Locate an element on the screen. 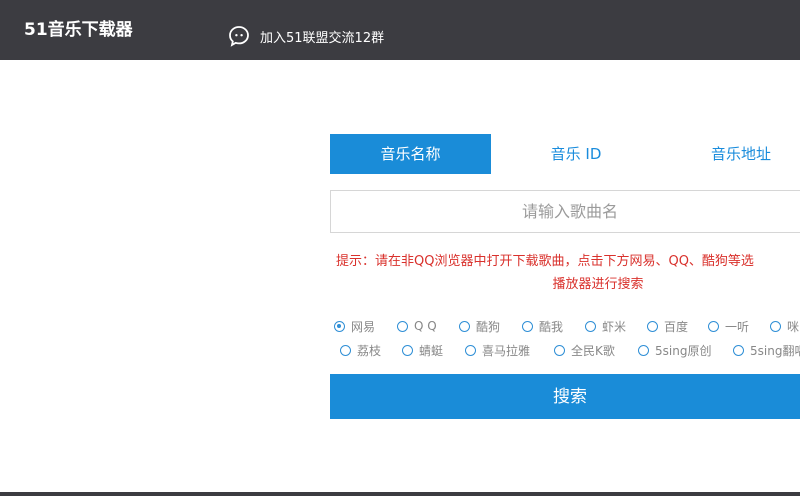 This screenshot has width=800, height=496. header-bar: 51音乐下载器 加入51联盟交流12群 is located at coordinates (400, 30).